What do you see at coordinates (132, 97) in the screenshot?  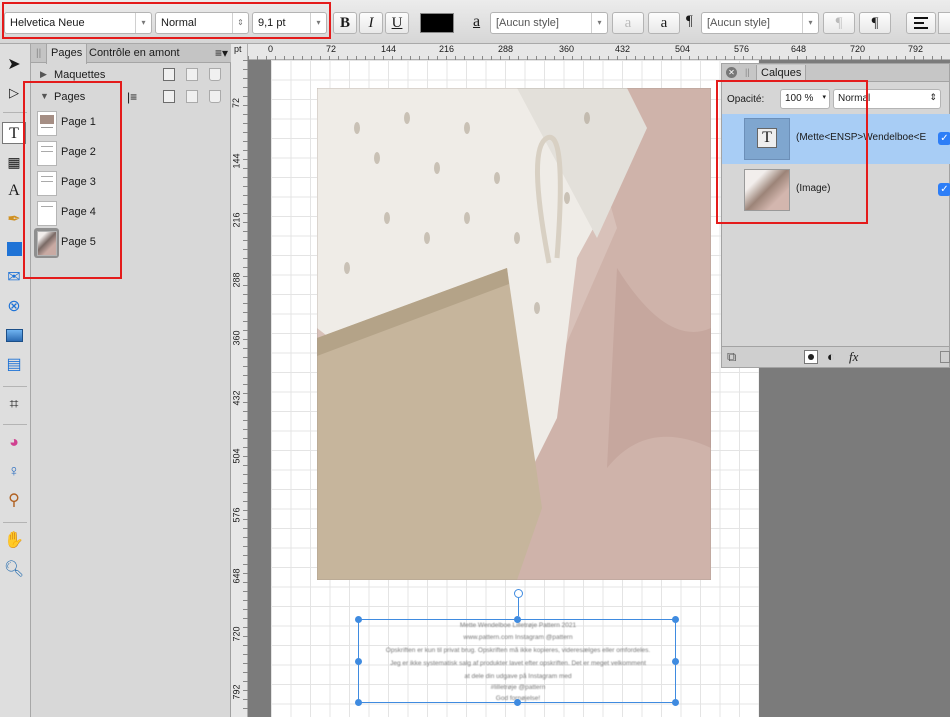 I see `master-page-picker-icon: |≡` at bounding box center [132, 97].